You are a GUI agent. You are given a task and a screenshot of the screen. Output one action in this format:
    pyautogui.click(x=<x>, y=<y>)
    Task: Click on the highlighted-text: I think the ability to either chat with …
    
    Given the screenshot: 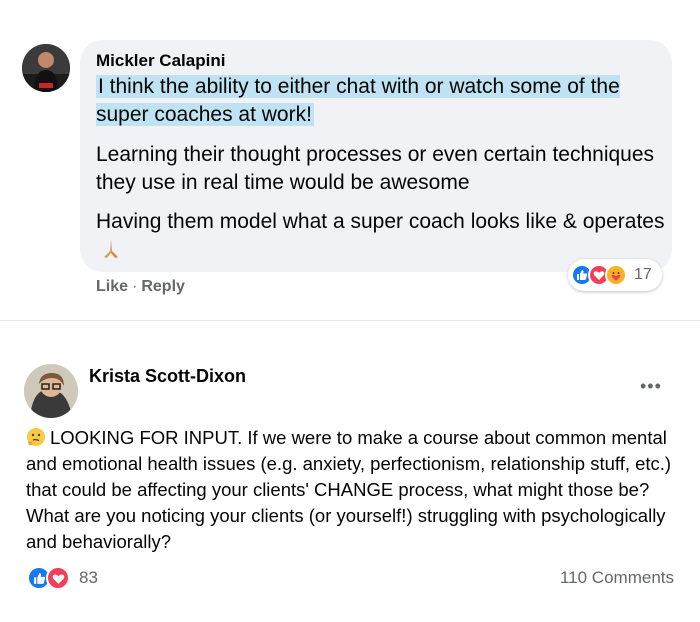 What is the action you would take?
    pyautogui.click(x=358, y=100)
    